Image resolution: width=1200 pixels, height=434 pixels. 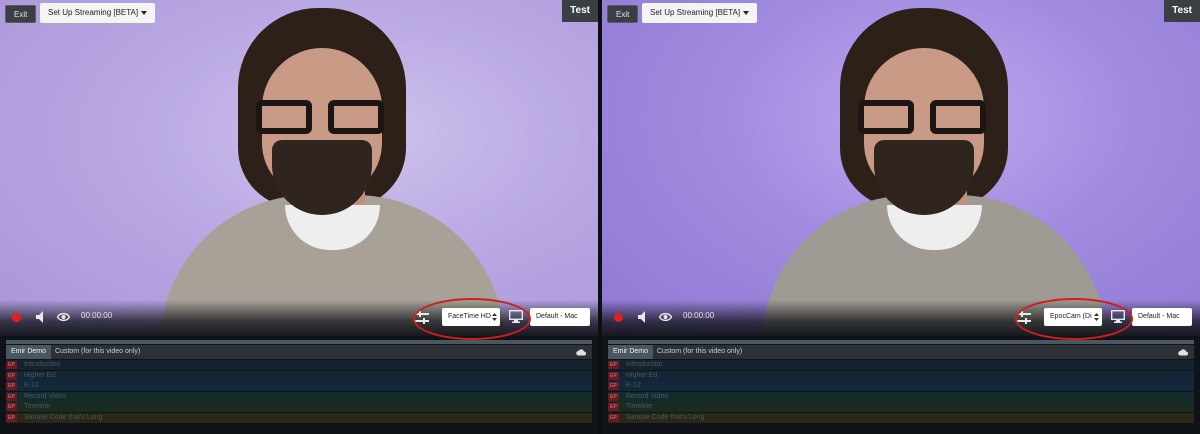 I want to click on control-bar: 00:00:00 FaceTime HD Default - Mac, so click(x=299, y=318).